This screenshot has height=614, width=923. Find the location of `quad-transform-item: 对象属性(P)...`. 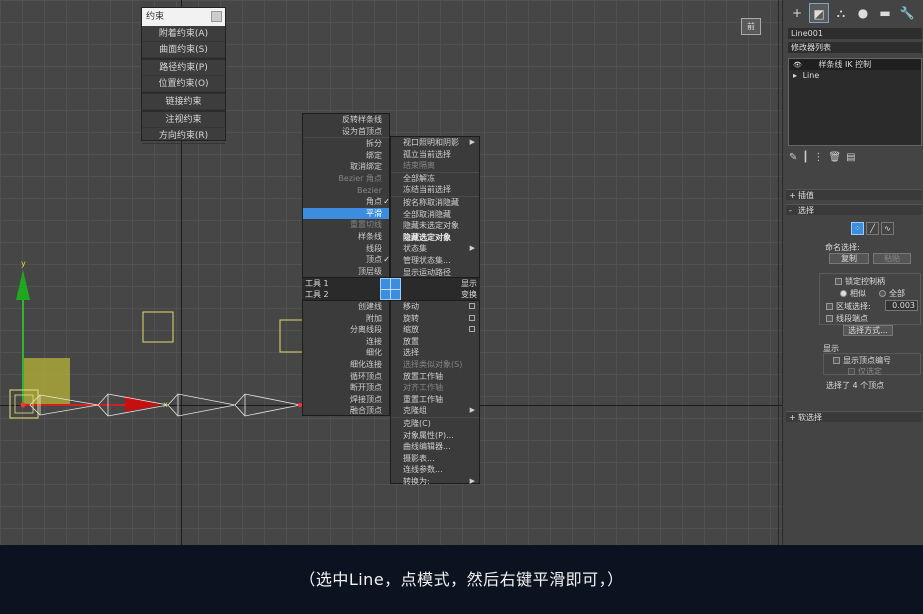

quad-transform-item: 对象属性(P)... is located at coordinates (435, 436).